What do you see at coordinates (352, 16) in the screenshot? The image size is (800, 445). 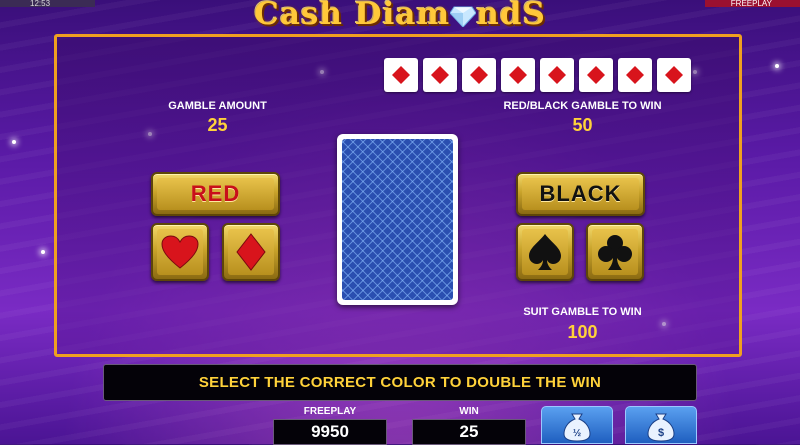 I see `logo-text-left: Cash Diam` at bounding box center [352, 16].